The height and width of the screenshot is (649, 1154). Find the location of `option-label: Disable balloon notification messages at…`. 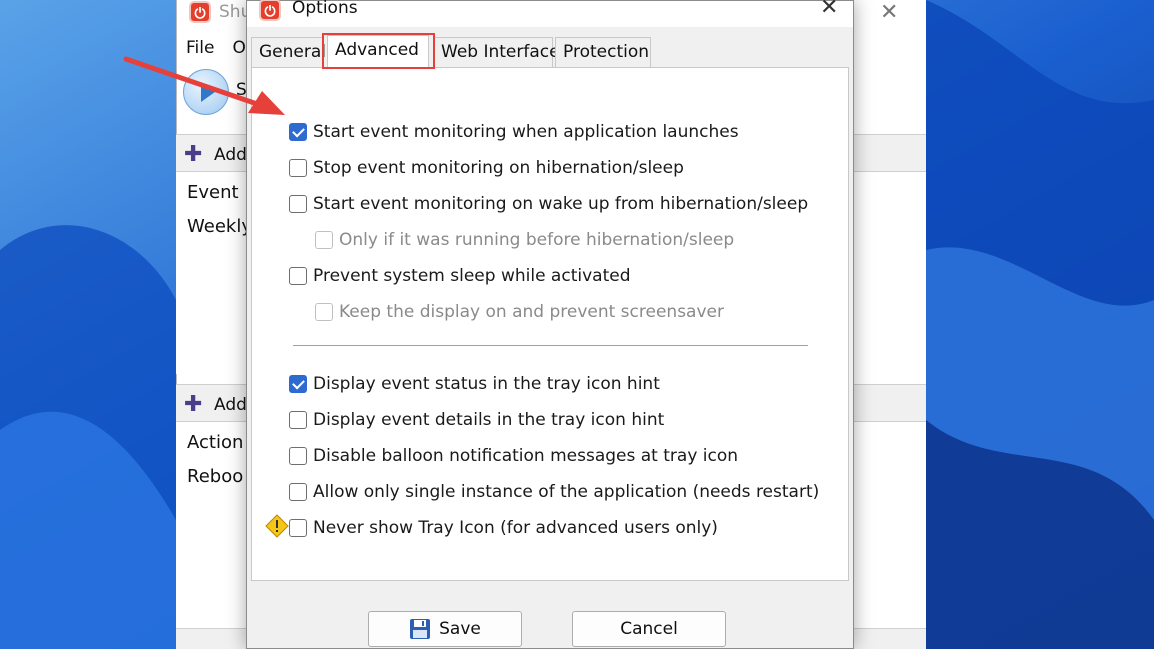

option-label: Disable balloon notification messages at… is located at coordinates (526, 456).